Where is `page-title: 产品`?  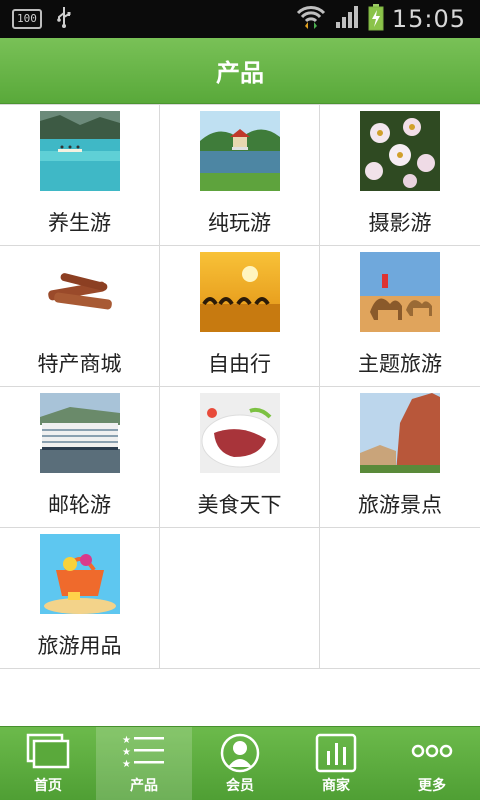 page-title: 产品 is located at coordinates (240, 73).